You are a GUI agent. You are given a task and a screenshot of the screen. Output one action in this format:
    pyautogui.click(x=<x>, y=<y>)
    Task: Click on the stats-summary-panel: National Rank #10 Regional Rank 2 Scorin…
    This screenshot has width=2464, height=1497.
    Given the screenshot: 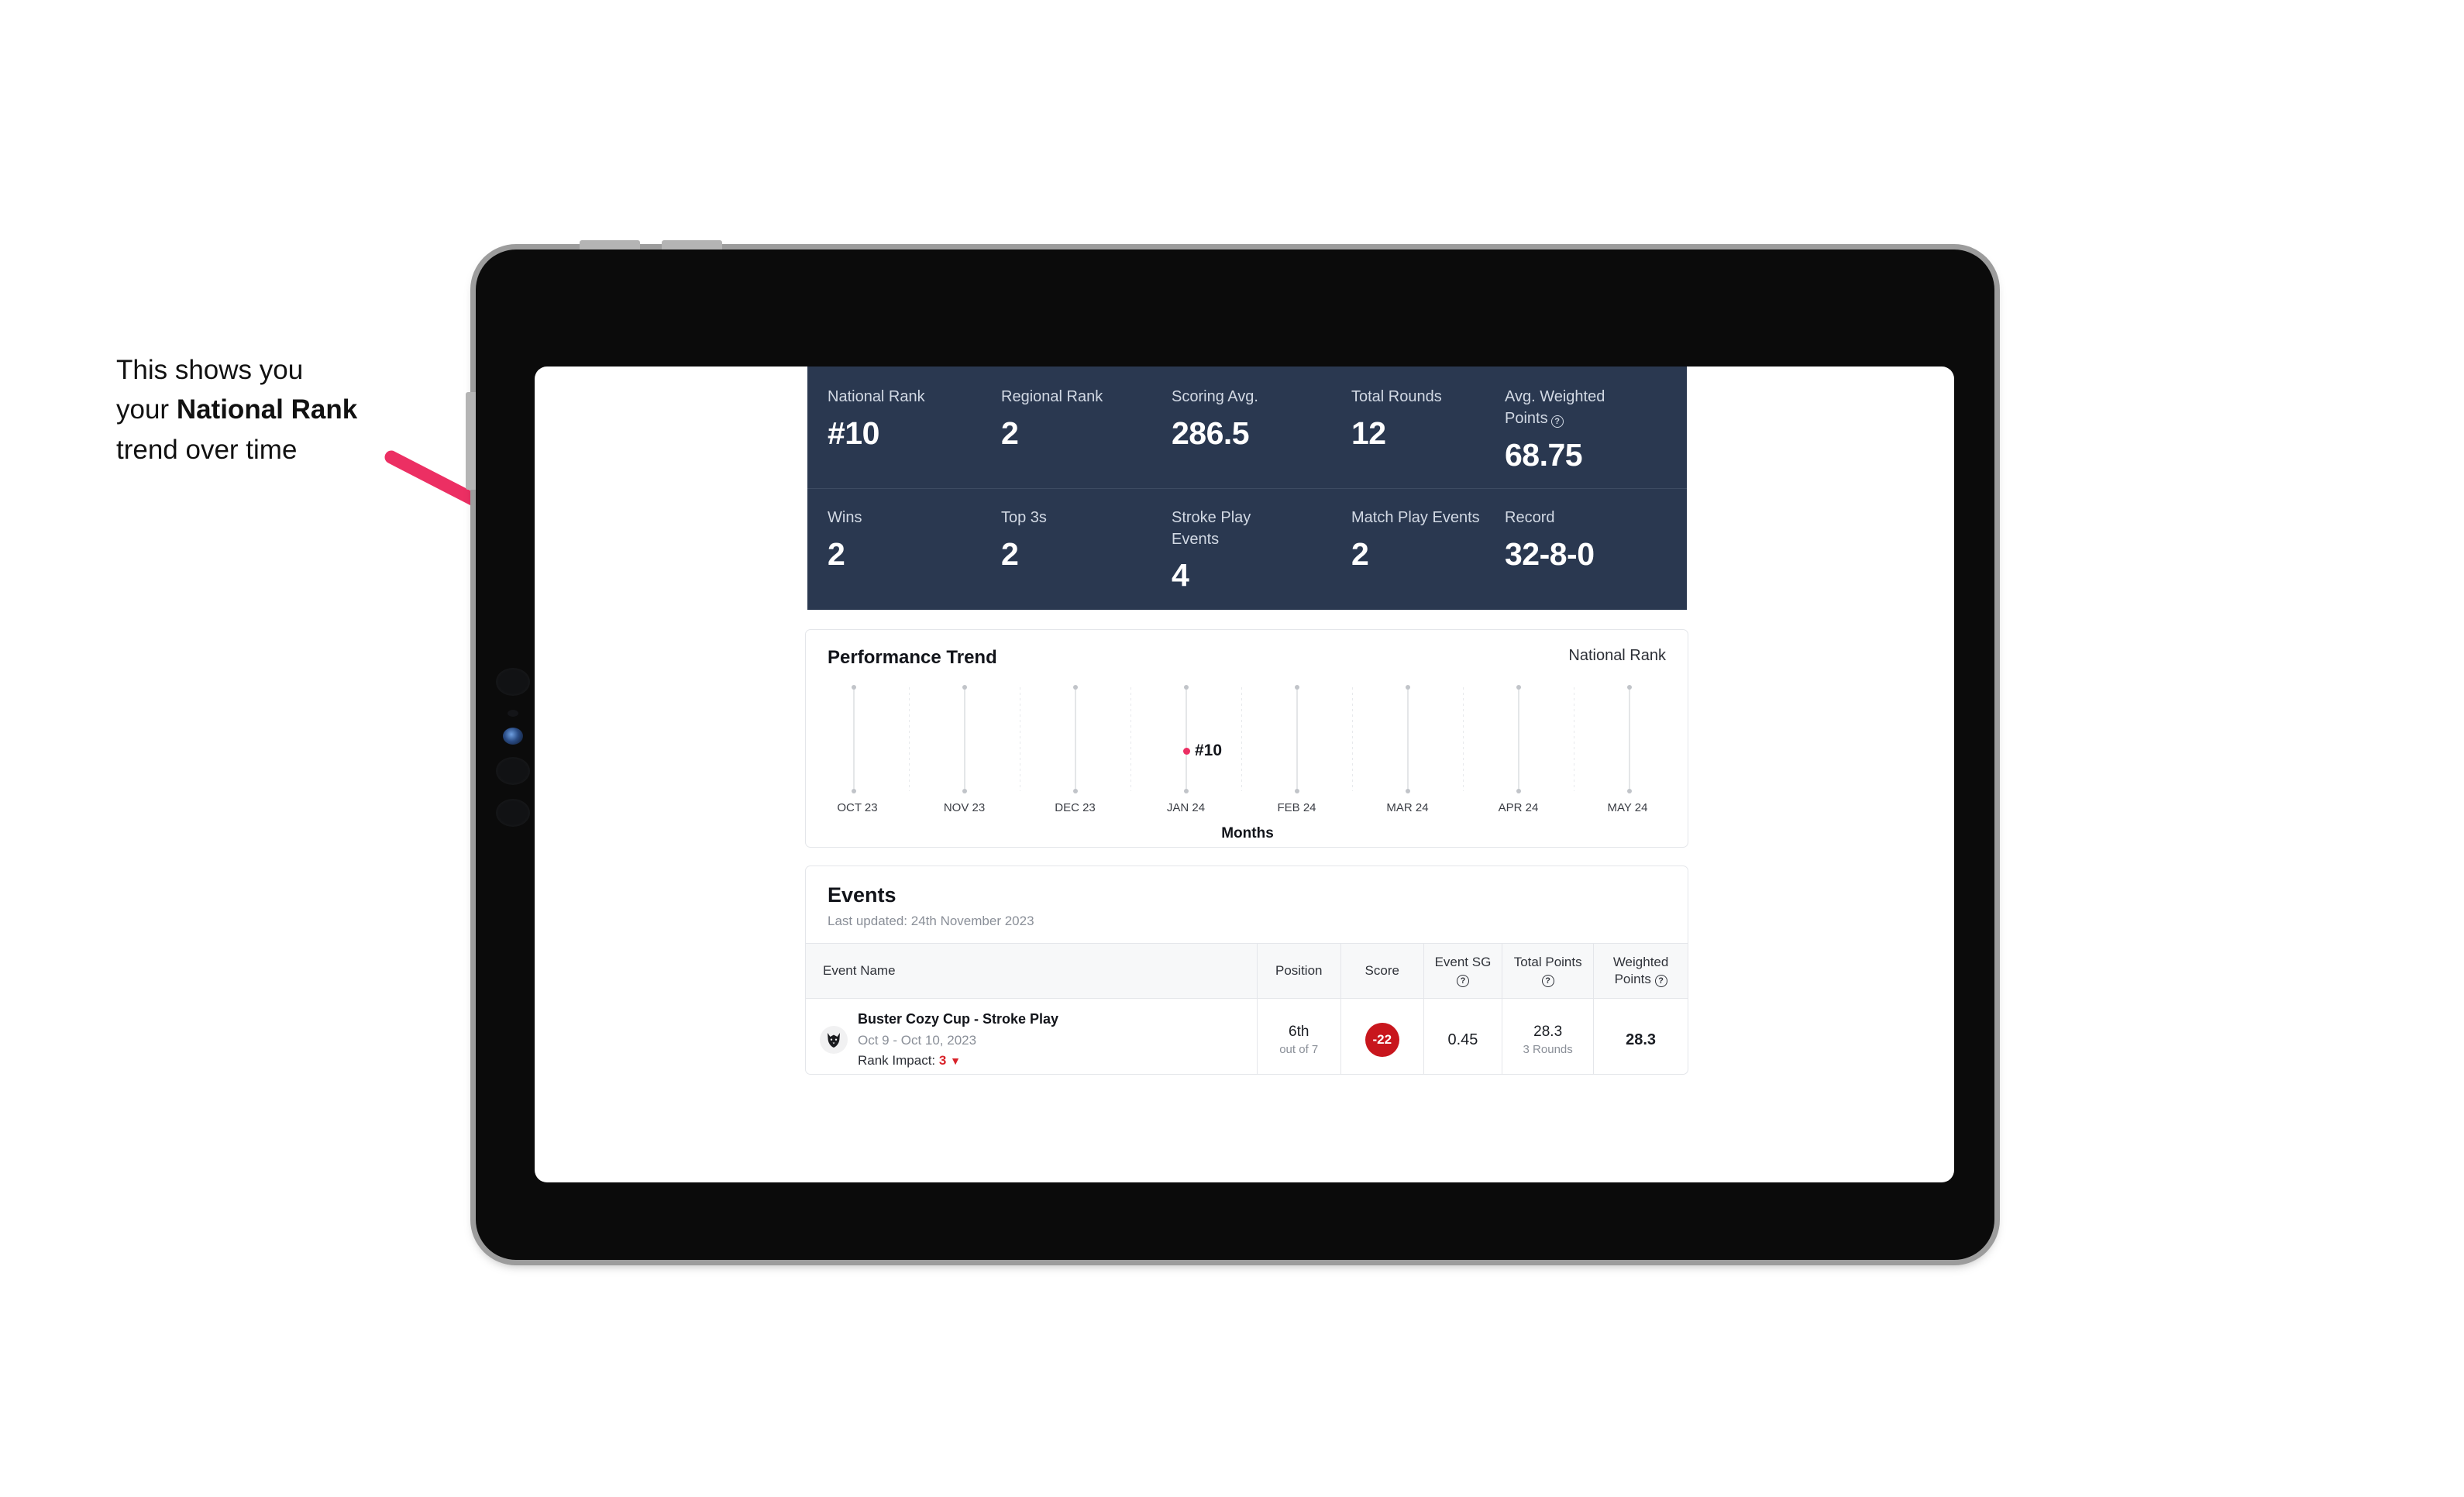 What is the action you would take?
    pyautogui.click(x=1247, y=489)
    